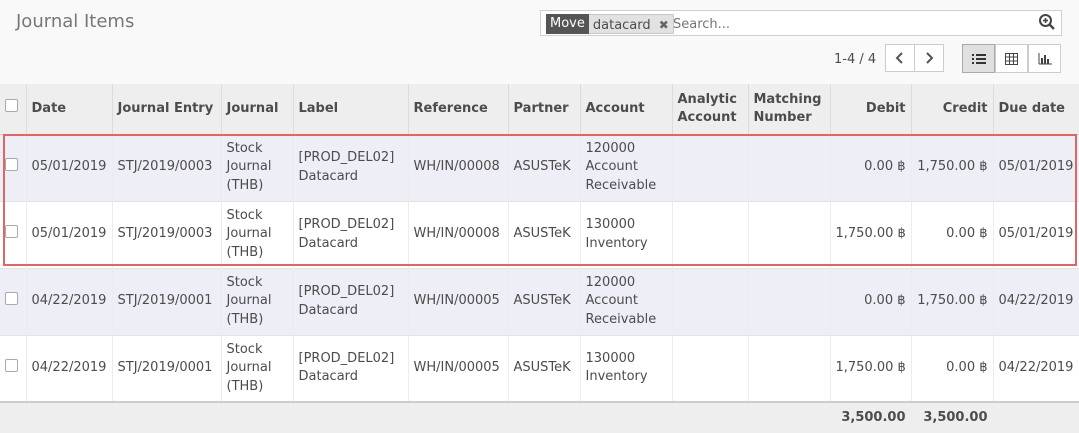 The image size is (1079, 433). What do you see at coordinates (621, 319) in the screenshot?
I see `account-line: Receivable` at bounding box center [621, 319].